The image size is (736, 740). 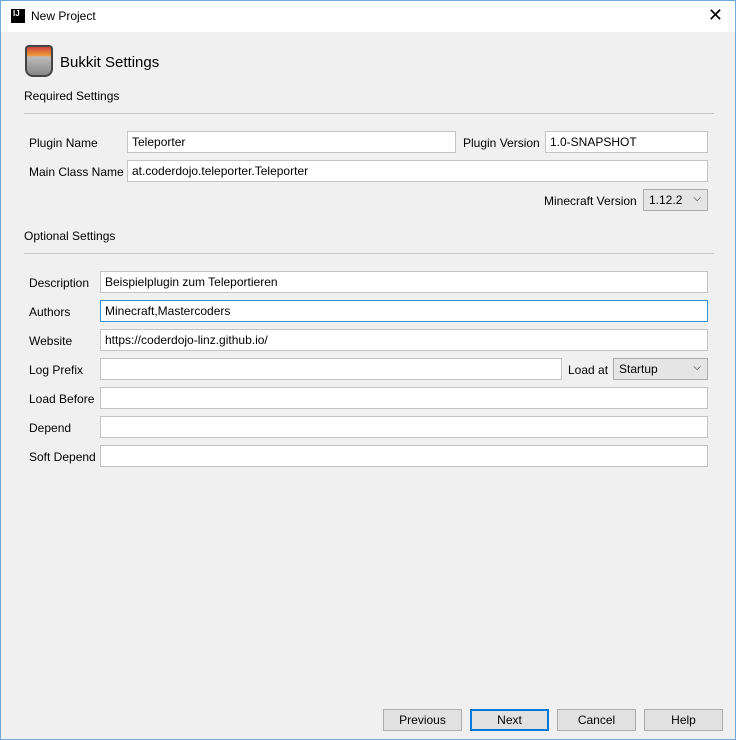 What do you see at coordinates (368, 16) in the screenshot?
I see `title-bar: IJ New Project ✕` at bounding box center [368, 16].